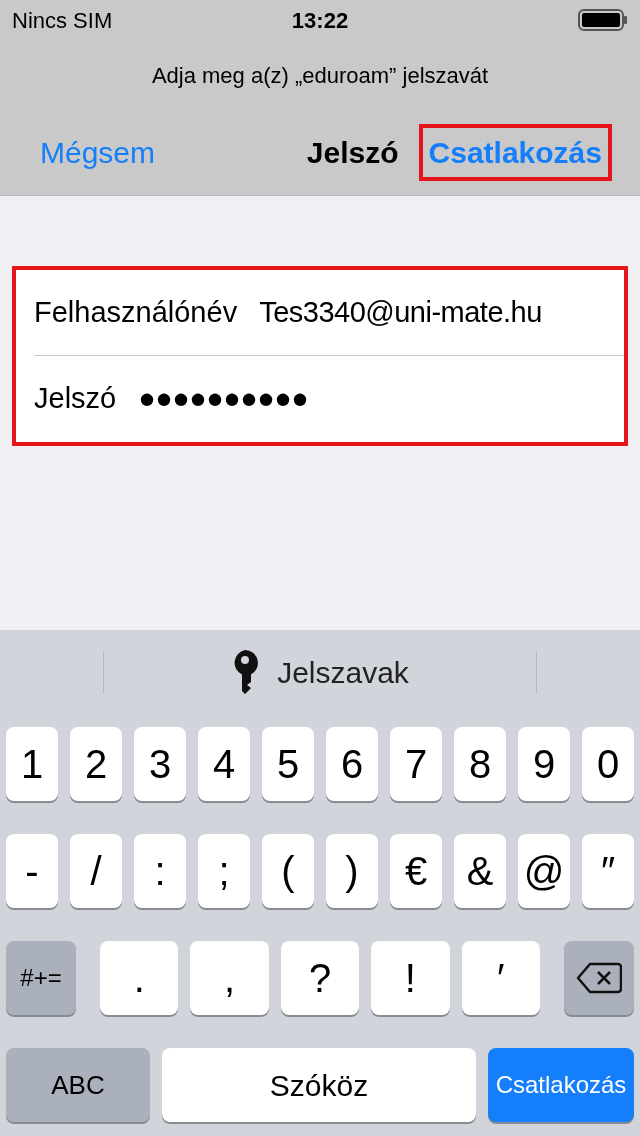  Describe the element at coordinates (603, 20) in the screenshot. I see `battery-icon` at that location.